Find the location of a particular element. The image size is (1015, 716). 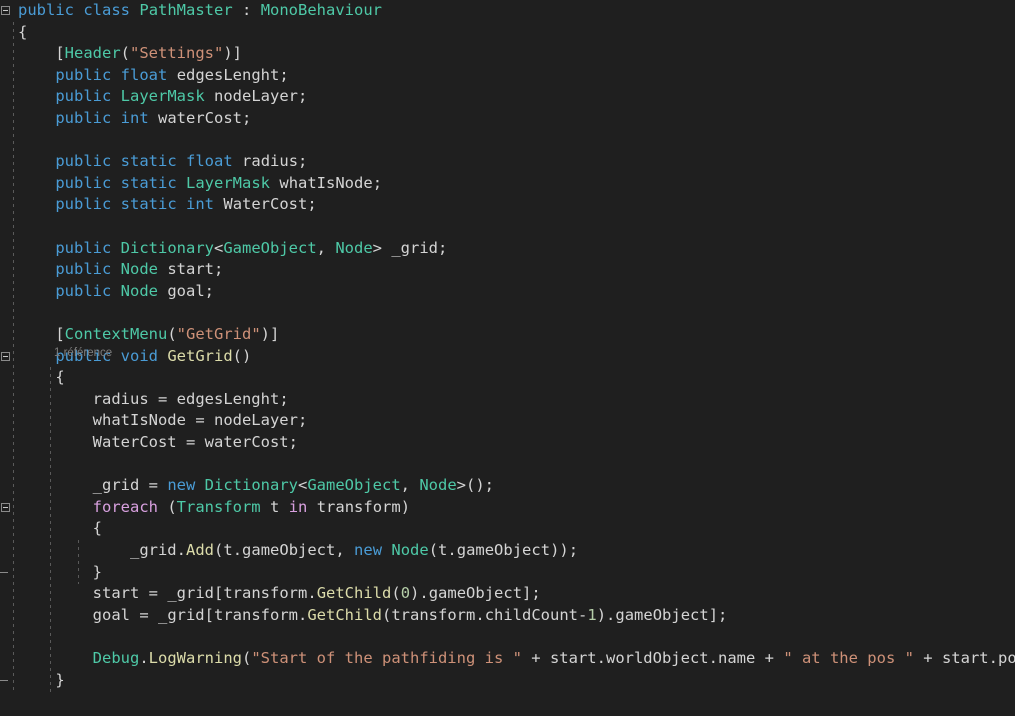

code-line: public static int WaterCost; is located at coordinates (507, 205).